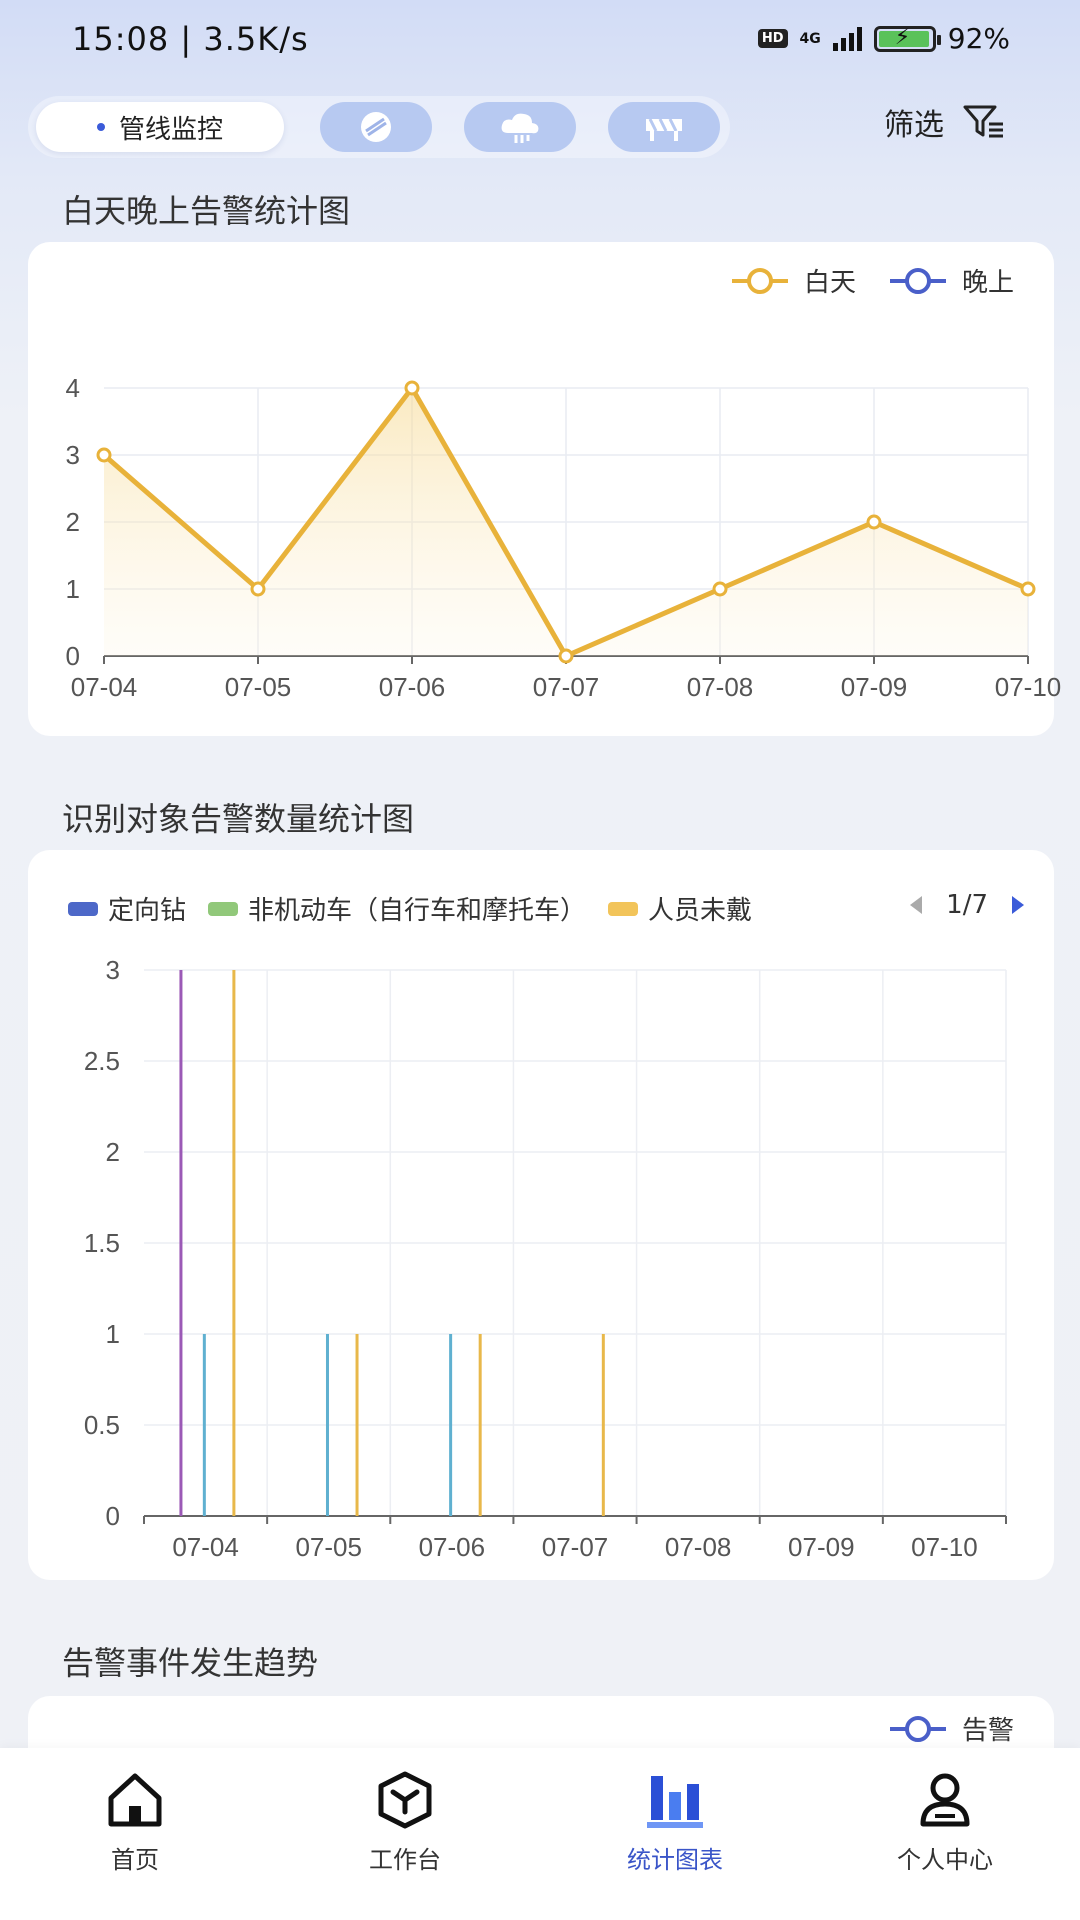 The image size is (1080, 1920). I want to click on home-icon, so click(135, 1800).